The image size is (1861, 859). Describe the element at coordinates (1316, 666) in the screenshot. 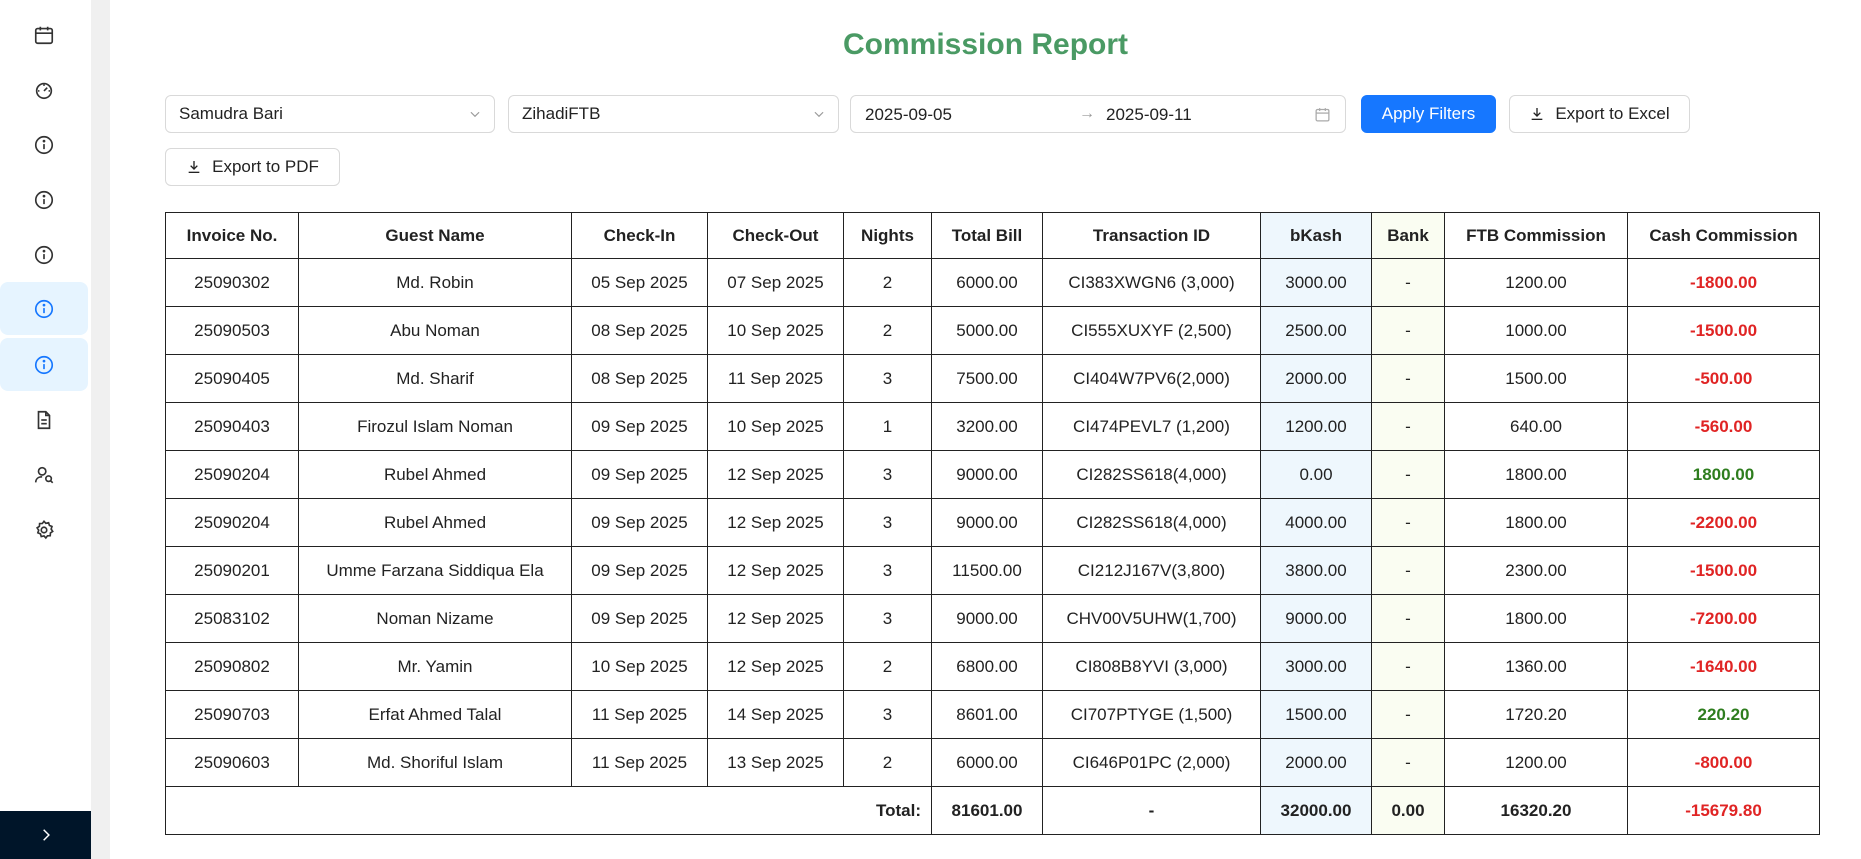

I see `cell-bkash: 3000.00` at that location.